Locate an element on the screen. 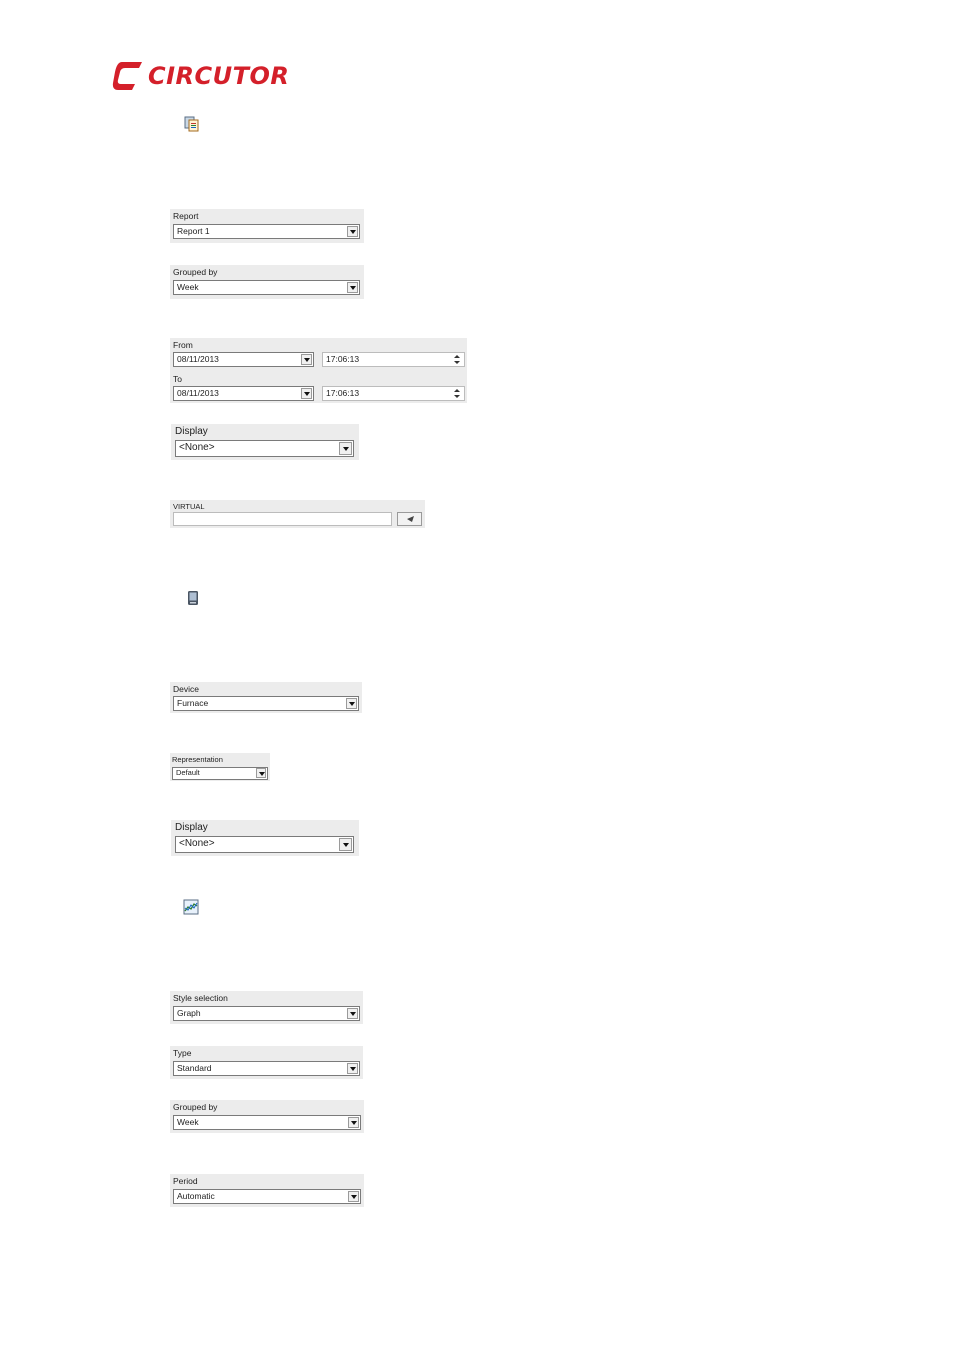  representation-panel: Representation Default is located at coordinates (220, 767).